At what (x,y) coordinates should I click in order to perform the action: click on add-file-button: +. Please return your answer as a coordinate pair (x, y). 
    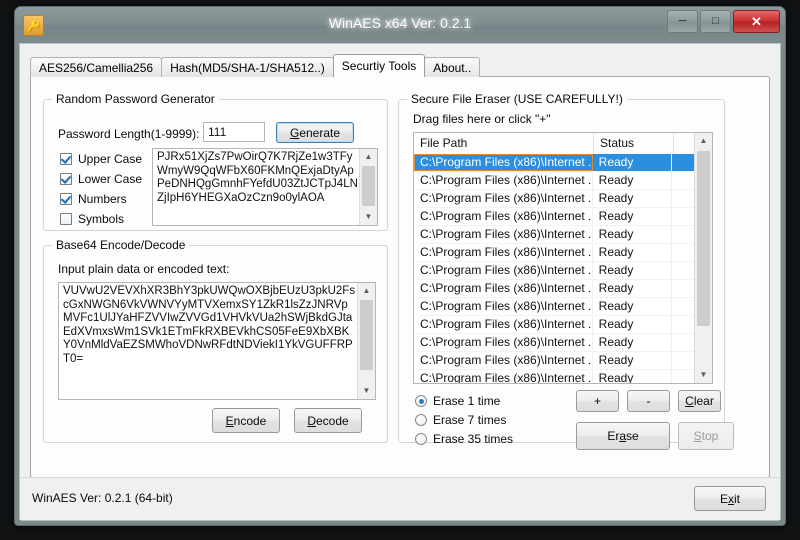
    Looking at the image, I should click on (597, 401).